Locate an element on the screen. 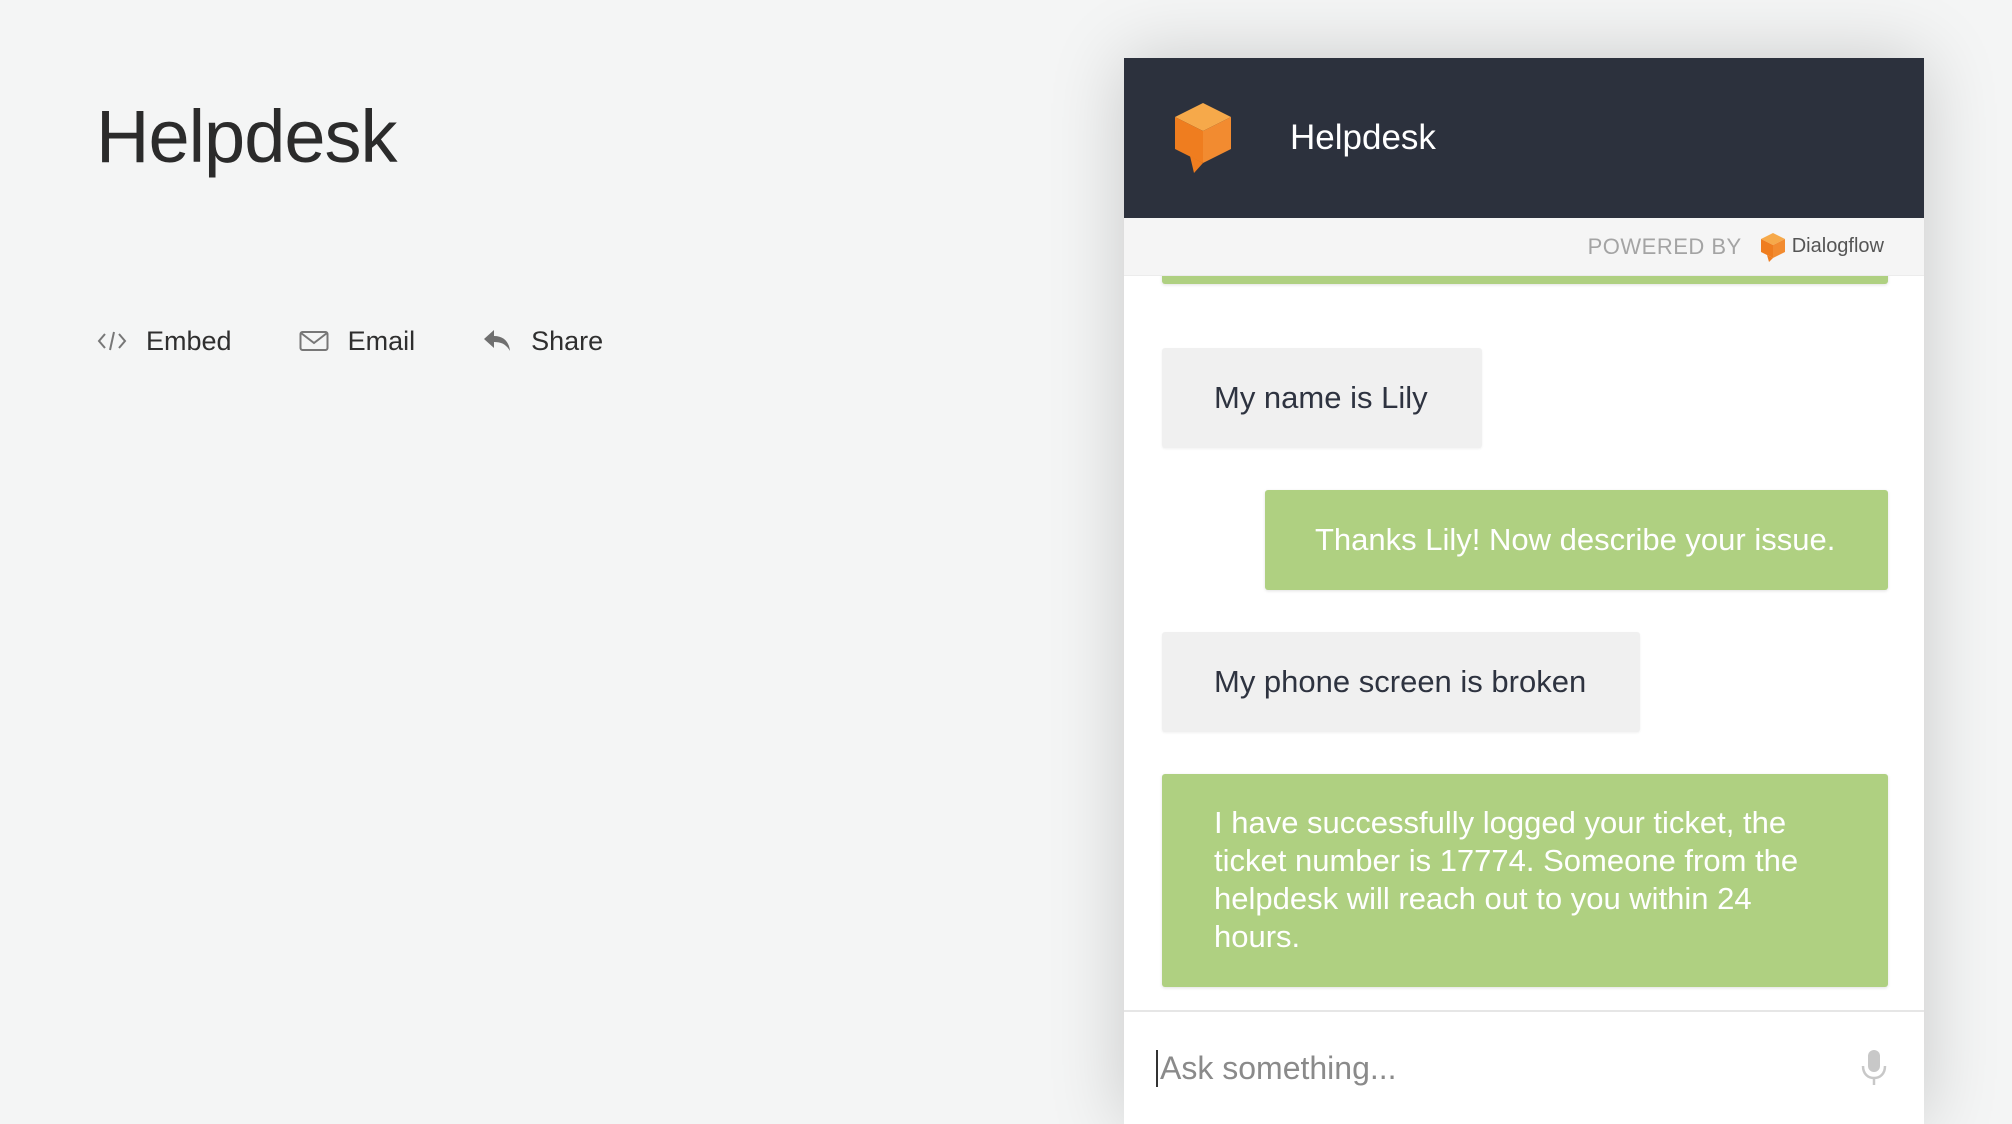  share-actions: Embed Email Share is located at coordinates (382, 341).